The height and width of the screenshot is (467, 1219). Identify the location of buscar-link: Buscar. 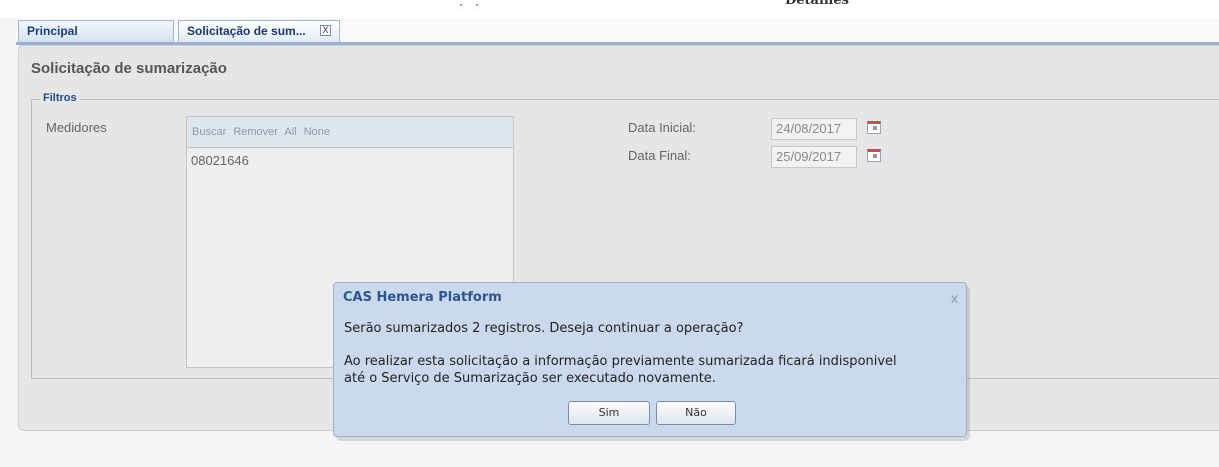
(209, 132).